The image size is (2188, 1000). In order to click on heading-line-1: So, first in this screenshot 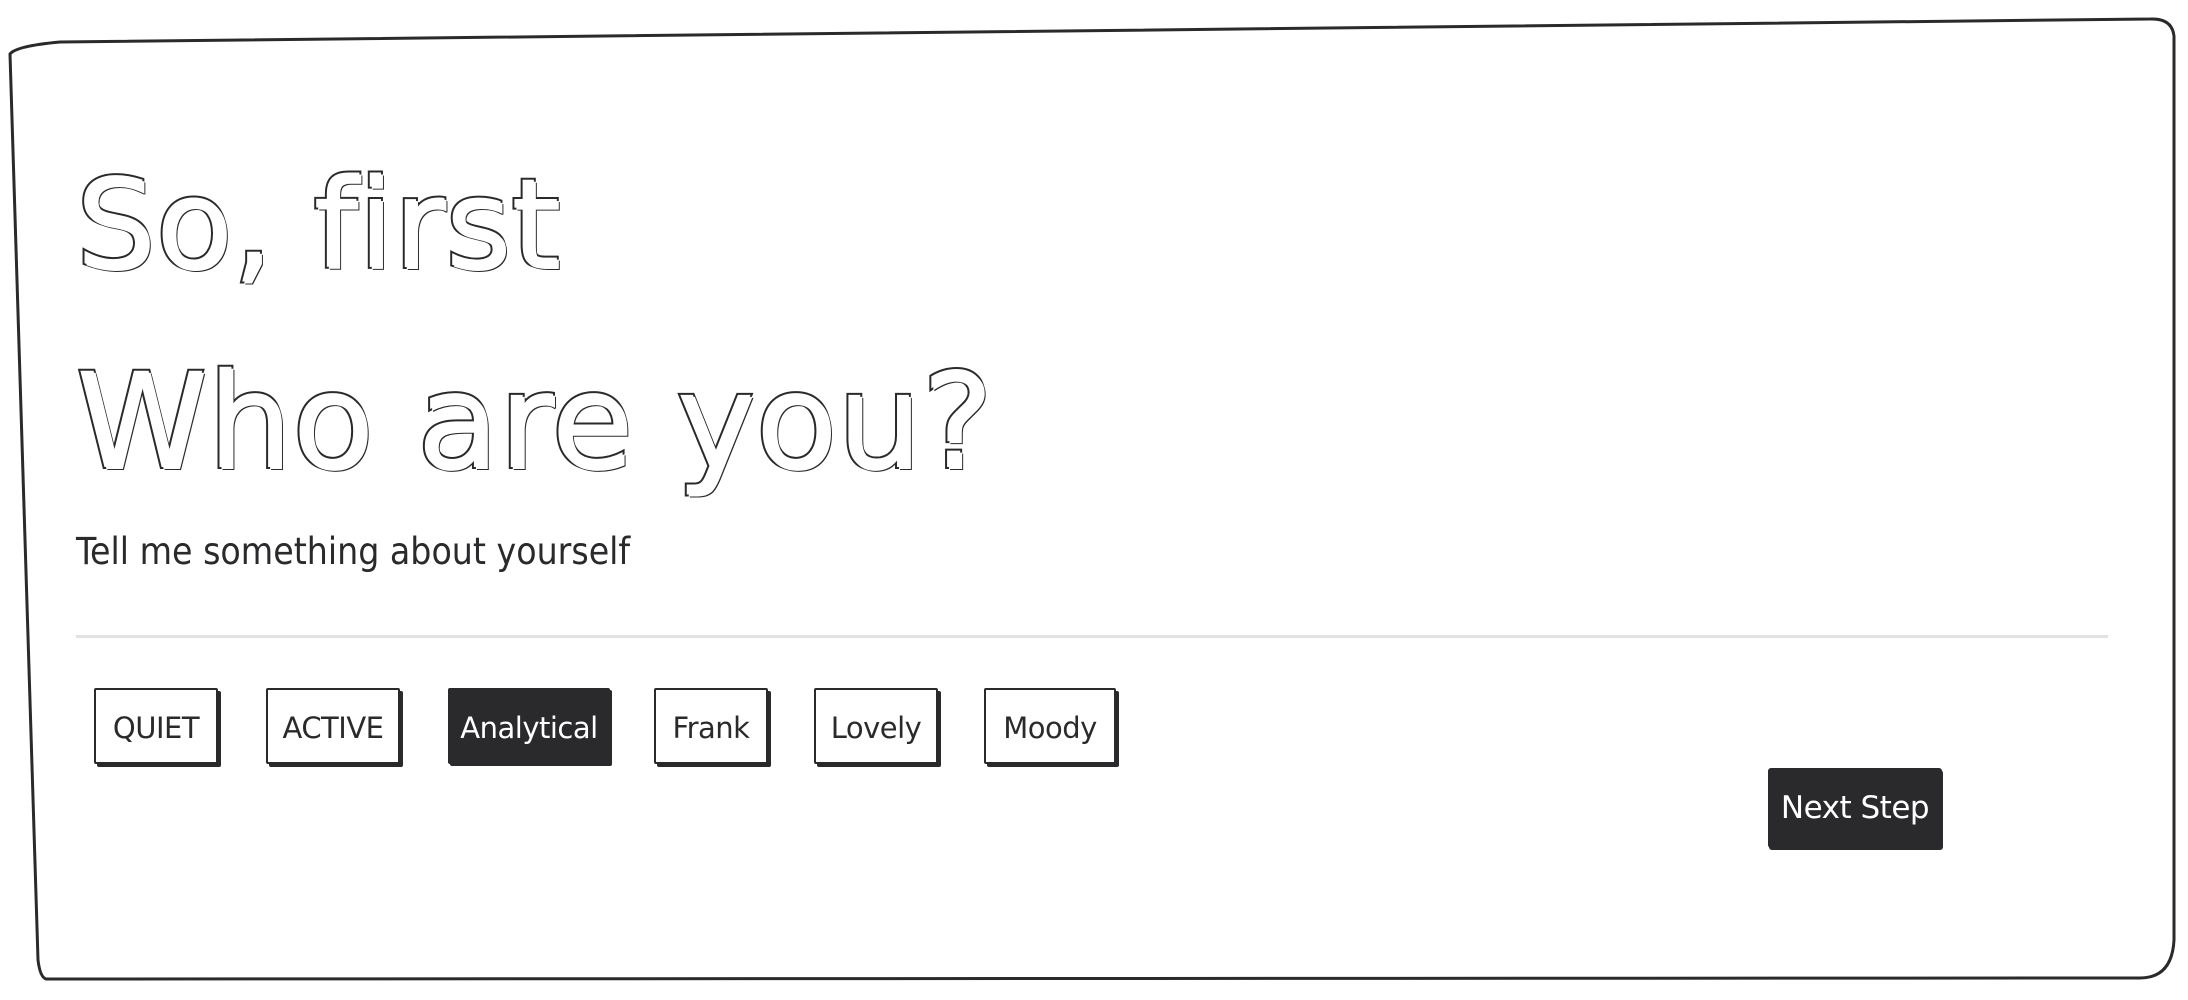, I will do `click(318, 225)`.